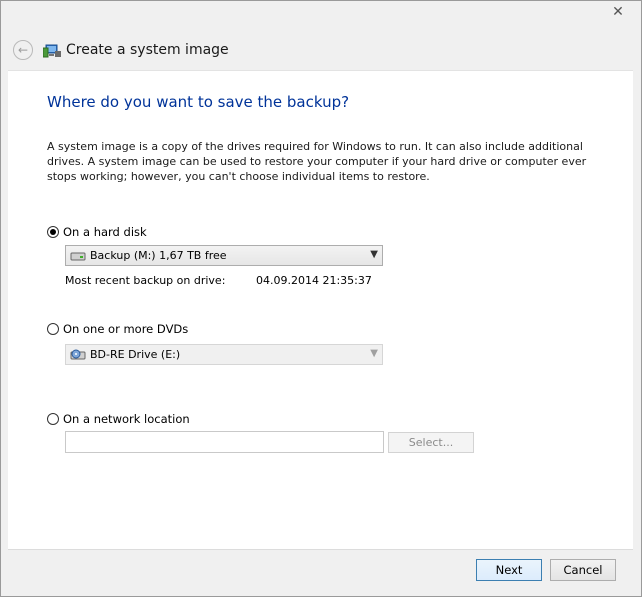  What do you see at coordinates (314, 280) in the screenshot?
I see `recent-backup-value: 04.09.2014 21:35:37` at bounding box center [314, 280].